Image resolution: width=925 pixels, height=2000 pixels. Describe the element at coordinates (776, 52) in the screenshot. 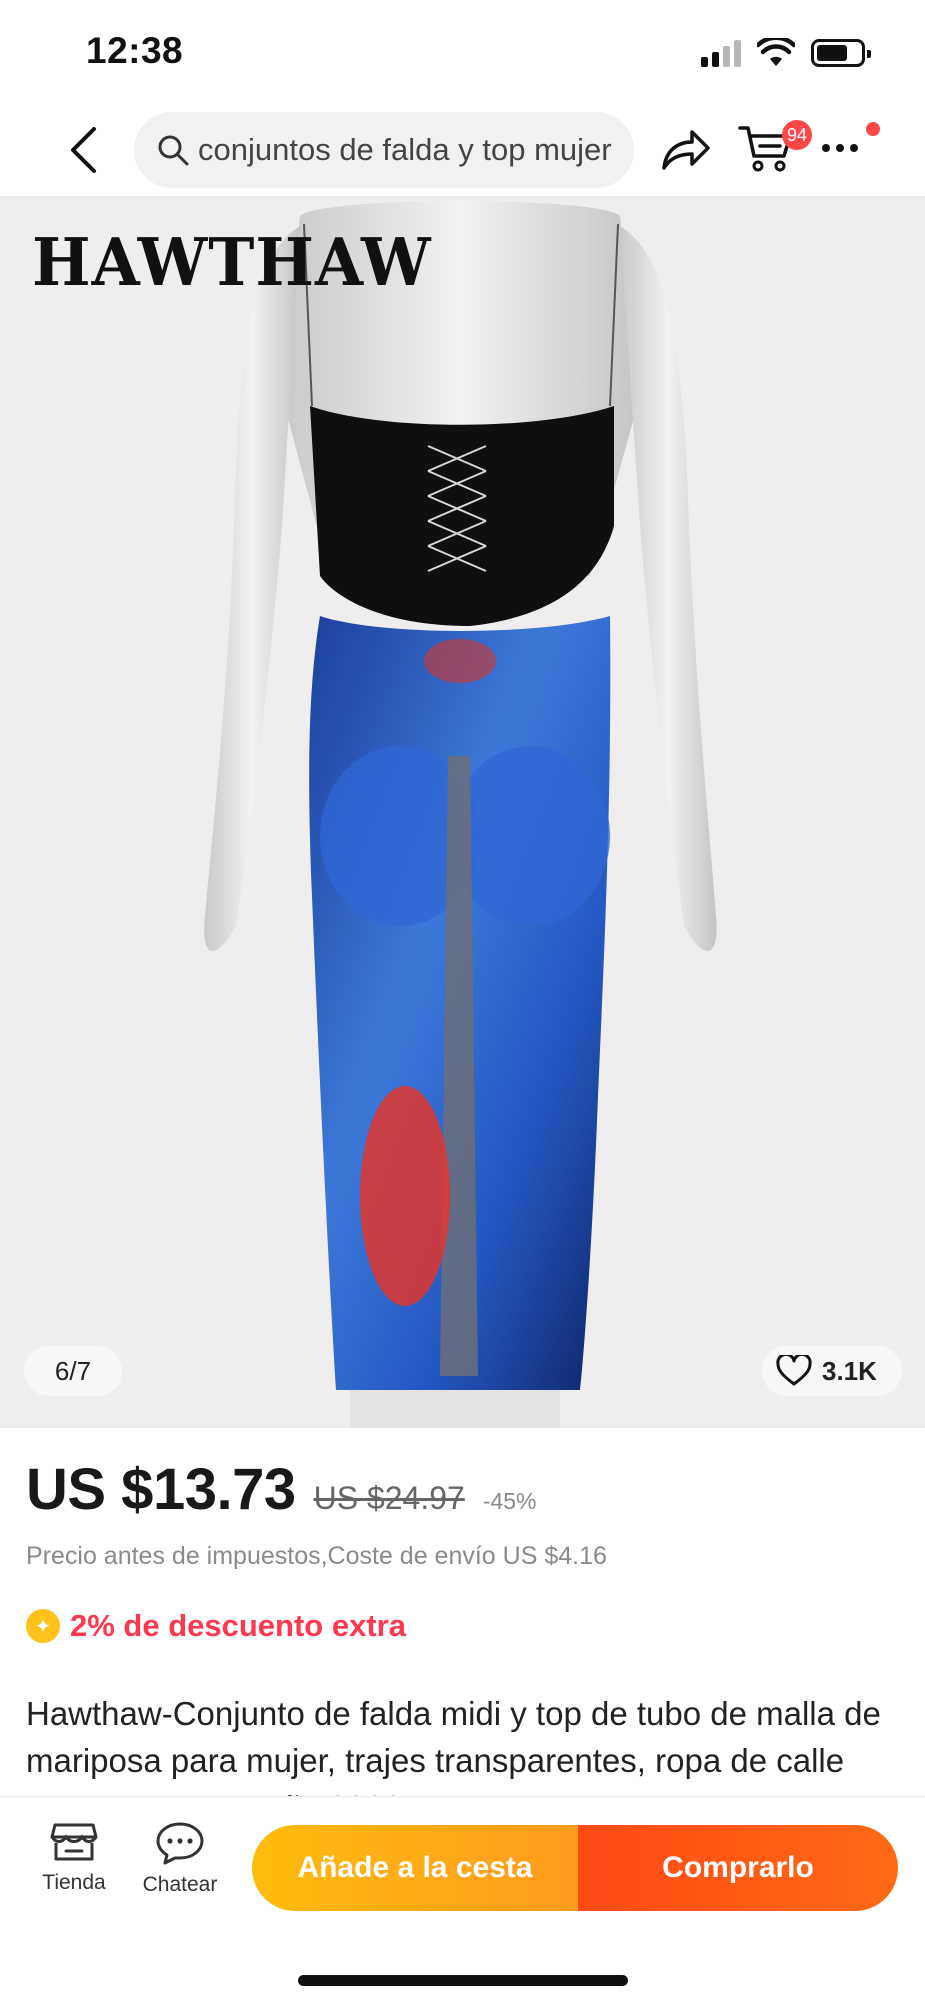

I see `wifi-icon` at that location.